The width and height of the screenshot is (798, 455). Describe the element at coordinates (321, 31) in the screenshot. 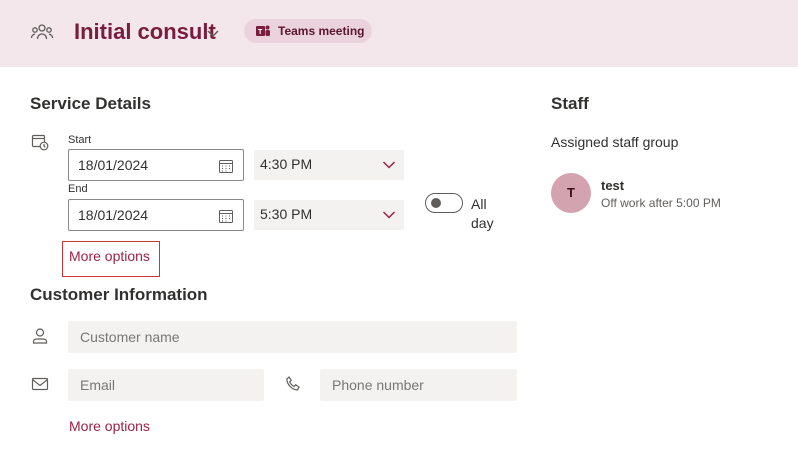

I see `teams-meeting-label: Teams meeting` at that location.